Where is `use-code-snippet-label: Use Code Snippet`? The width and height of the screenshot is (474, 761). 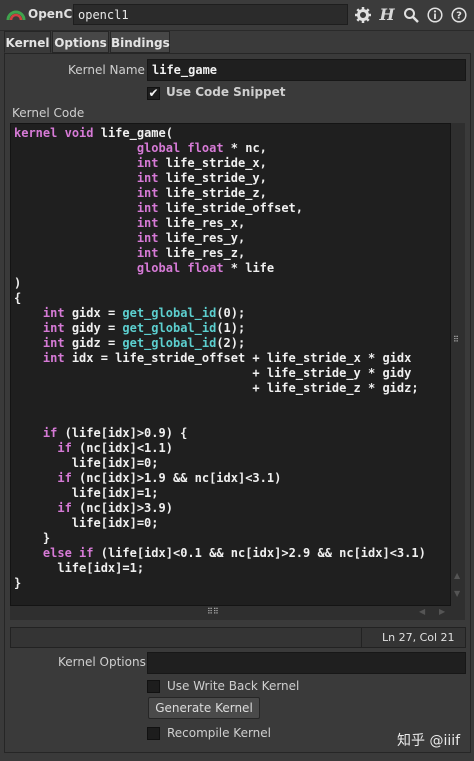
use-code-snippet-label: Use Code Snippet is located at coordinates (226, 92).